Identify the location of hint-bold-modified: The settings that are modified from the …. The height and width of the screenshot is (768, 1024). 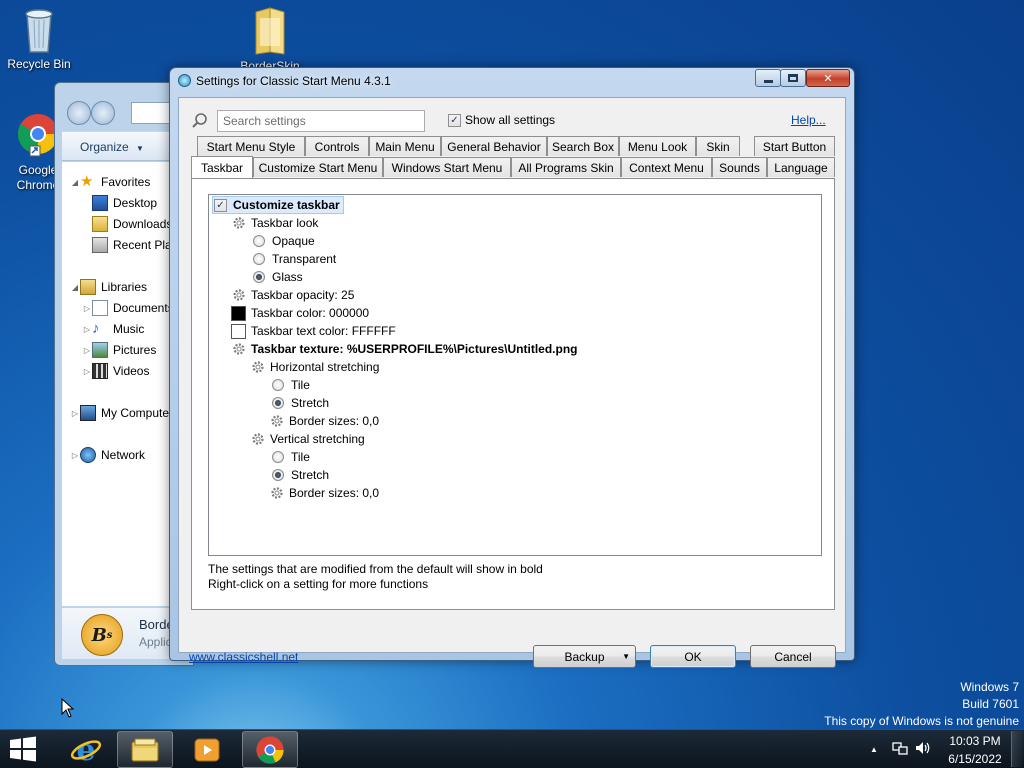
(375, 569).